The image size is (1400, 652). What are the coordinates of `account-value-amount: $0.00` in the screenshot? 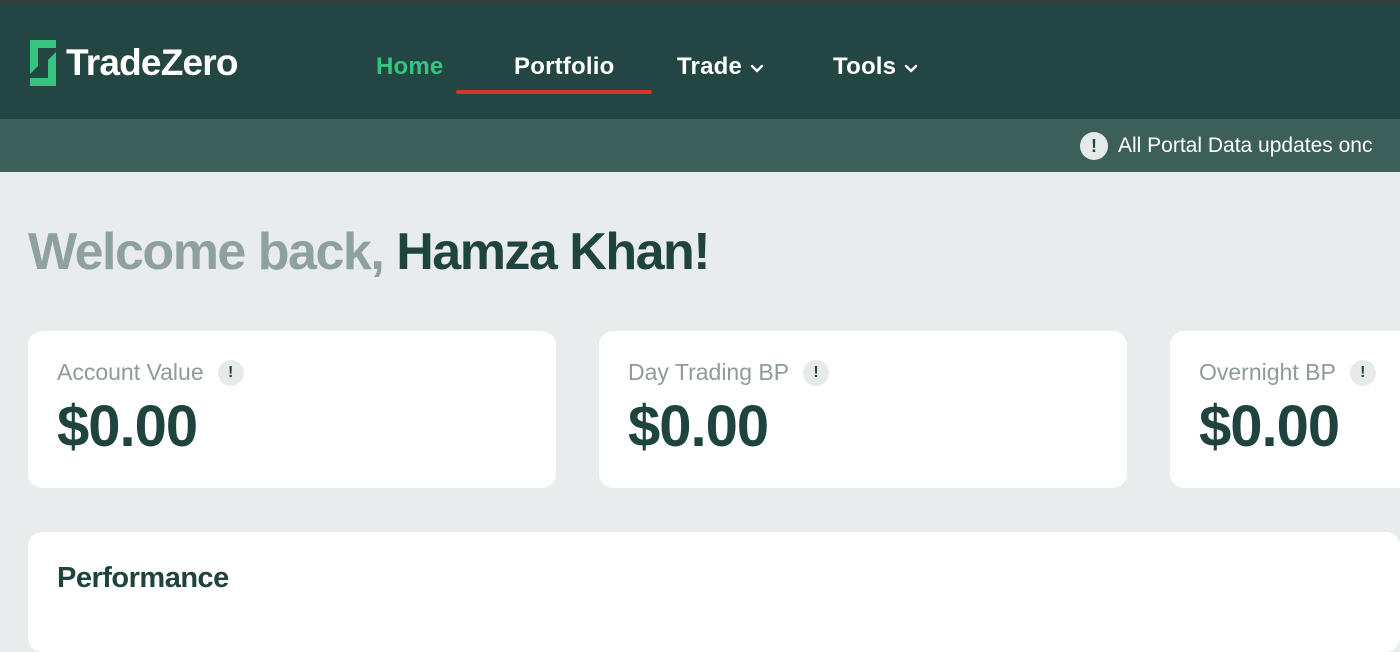 It's located at (127, 426).